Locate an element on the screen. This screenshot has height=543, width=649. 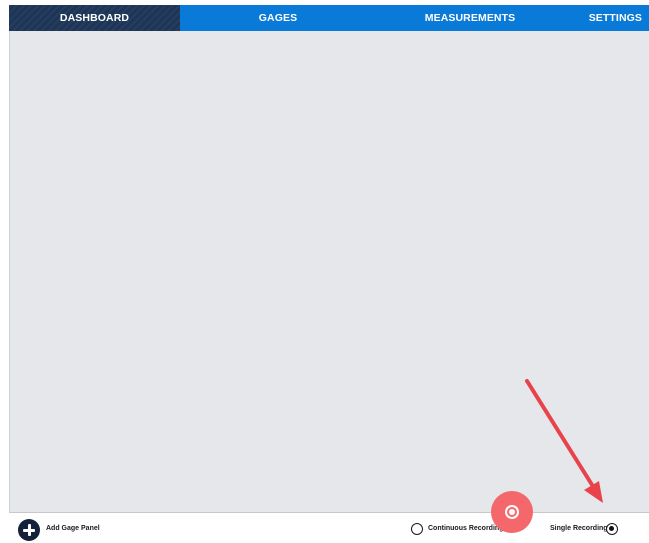
tab-measurements: MEASUREMENTS is located at coordinates (470, 18).